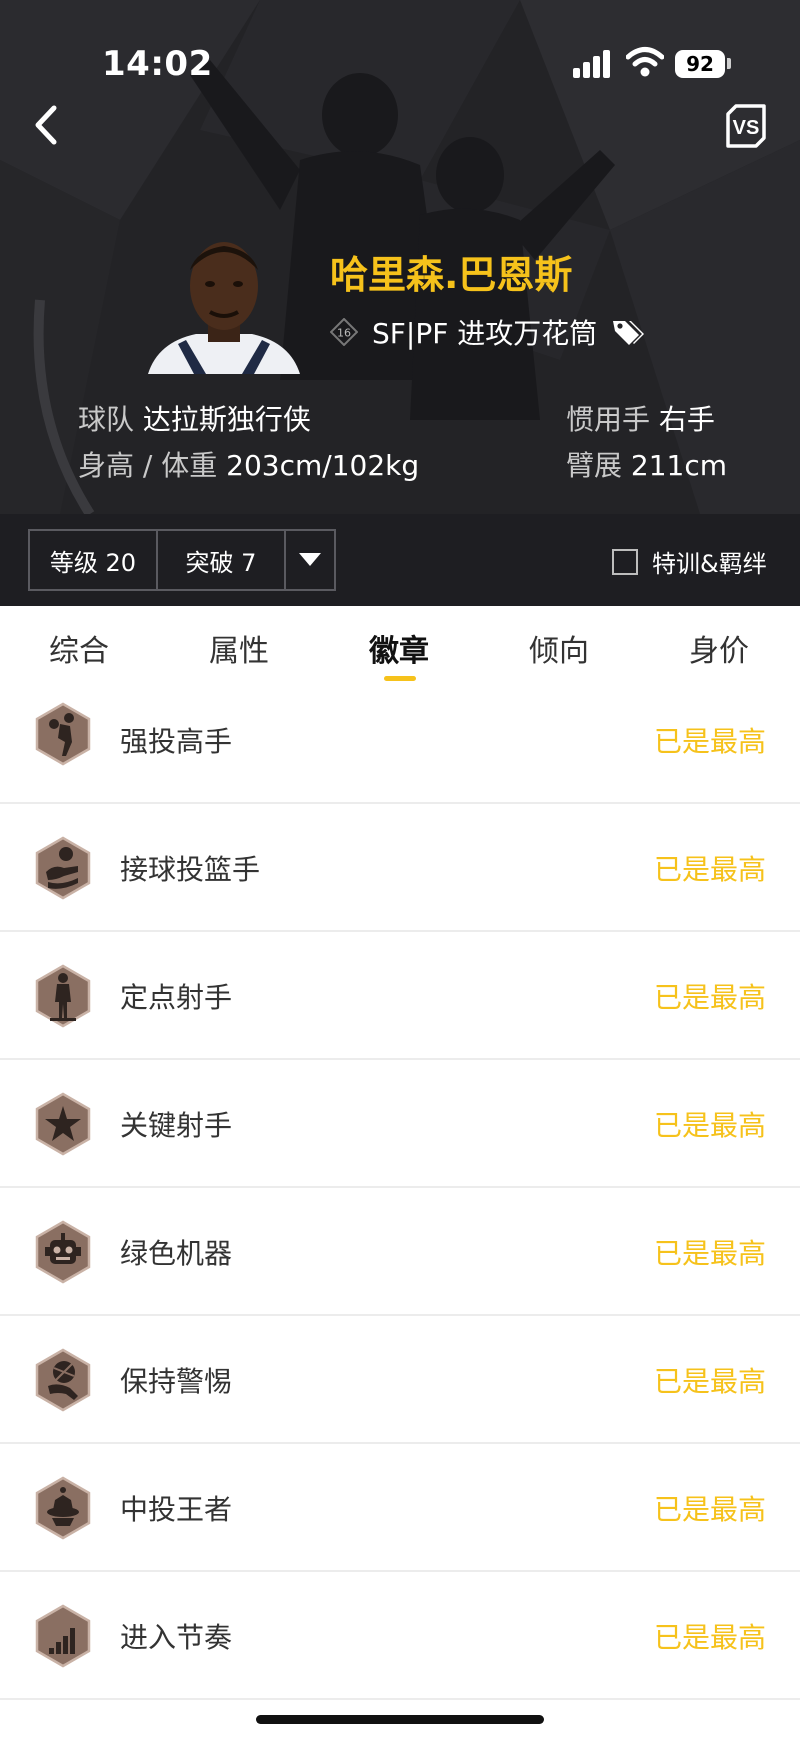 This screenshot has width=800, height=1739. Describe the element at coordinates (400, 1380) in the screenshot. I see `badge-row: 保持警惕 已是最高` at that location.